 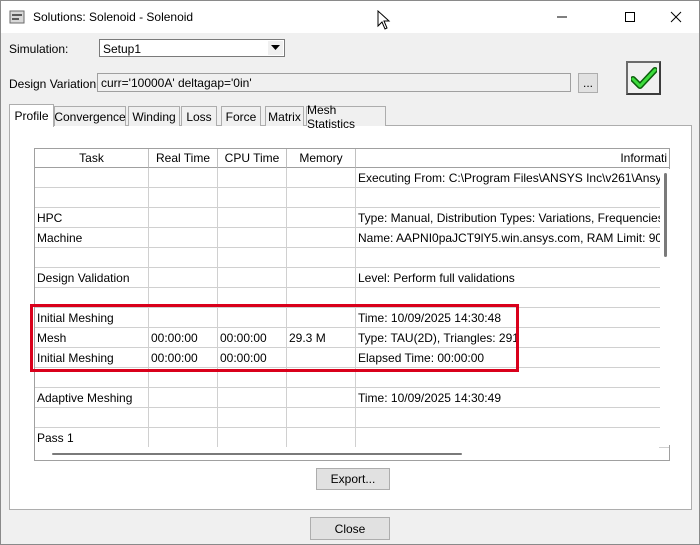 I want to click on close-window-button, so click(x=676, y=17).